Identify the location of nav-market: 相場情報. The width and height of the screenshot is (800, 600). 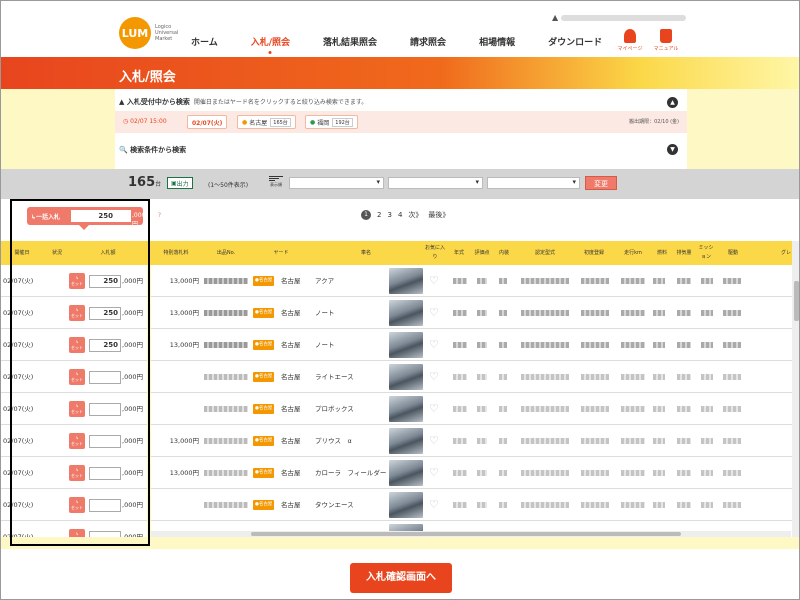
(497, 41).